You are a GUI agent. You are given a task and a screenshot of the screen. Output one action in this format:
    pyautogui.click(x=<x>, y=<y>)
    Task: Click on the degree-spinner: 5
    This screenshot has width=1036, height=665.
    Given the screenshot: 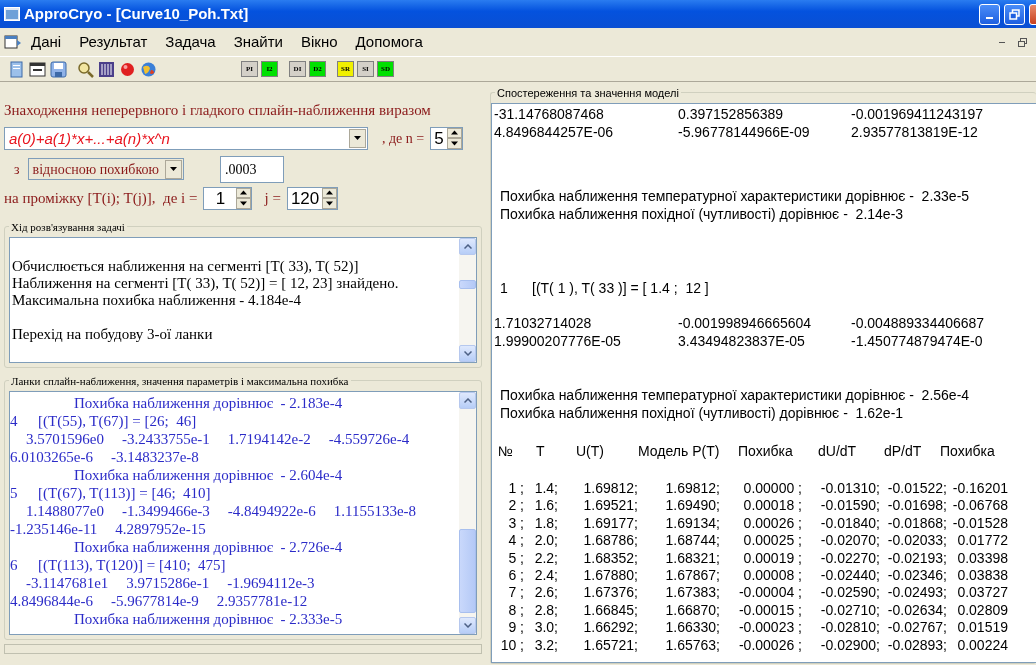 What is the action you would take?
    pyautogui.click(x=446, y=138)
    